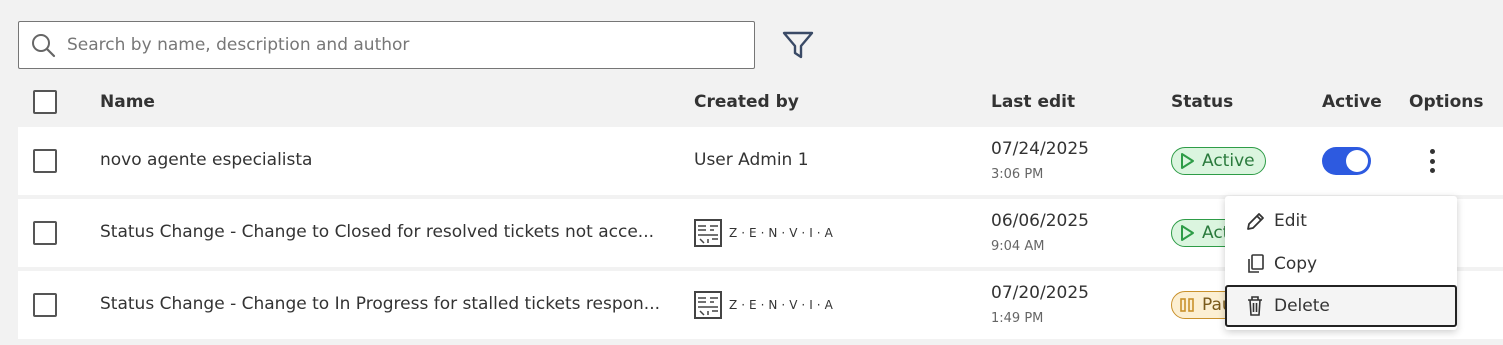 This screenshot has width=1503, height=345. What do you see at coordinates (1033, 102) in the screenshot?
I see `header-last-edit: Last edit` at bounding box center [1033, 102].